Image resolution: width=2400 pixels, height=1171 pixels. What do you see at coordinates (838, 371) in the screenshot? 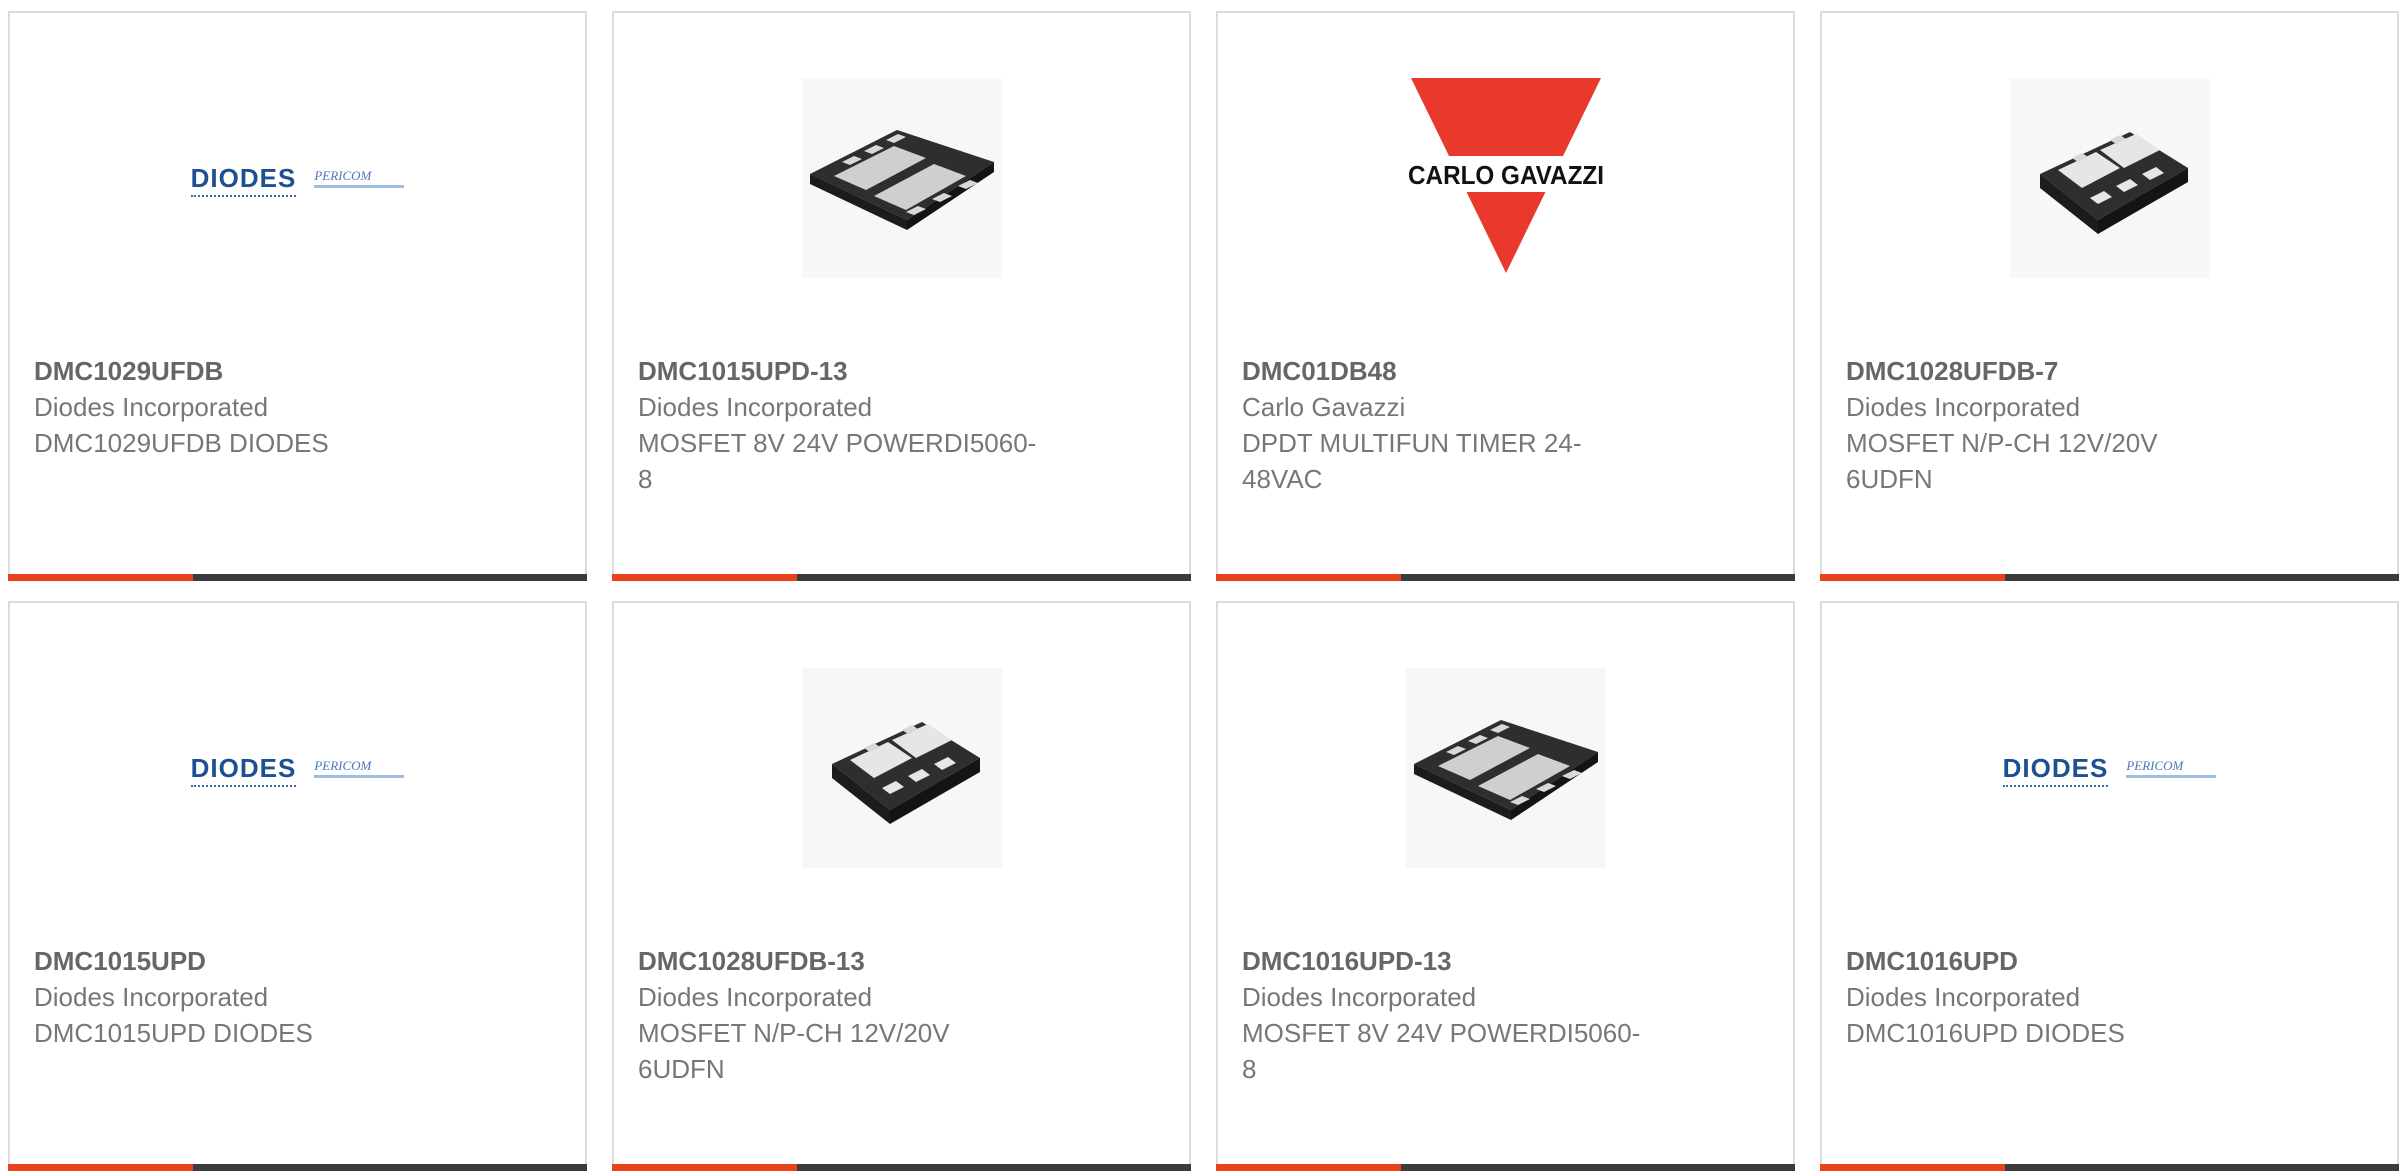
I see `part-number-link: DMC1015UPD-13` at bounding box center [838, 371].